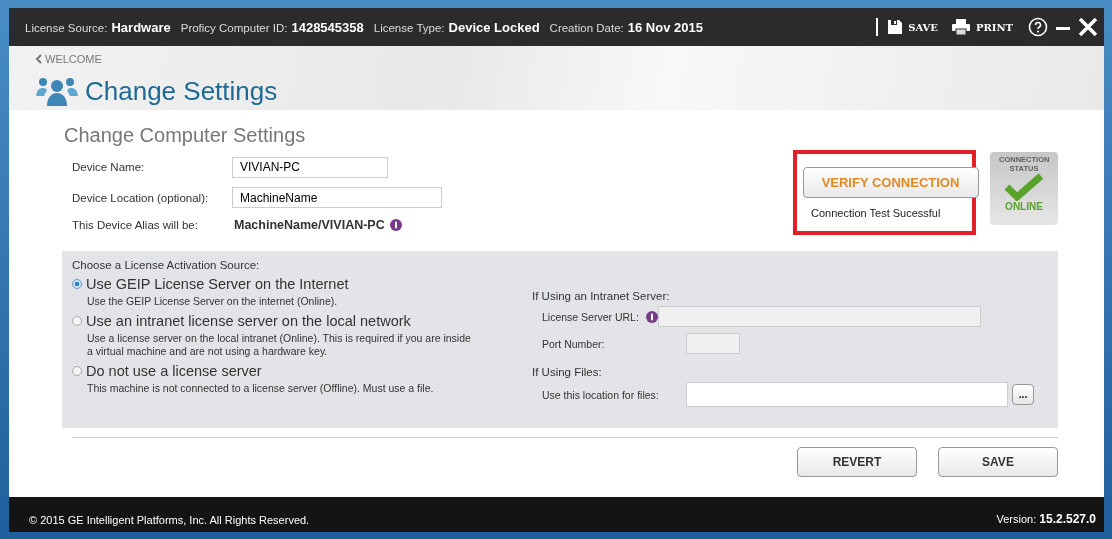  I want to click on action-button: REVERT, so click(857, 462).